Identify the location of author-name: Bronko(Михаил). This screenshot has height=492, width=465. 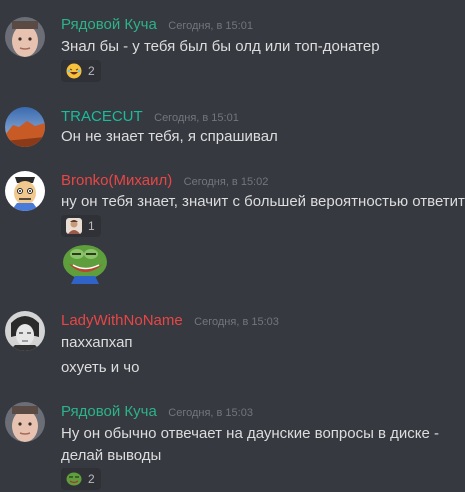
(116, 180).